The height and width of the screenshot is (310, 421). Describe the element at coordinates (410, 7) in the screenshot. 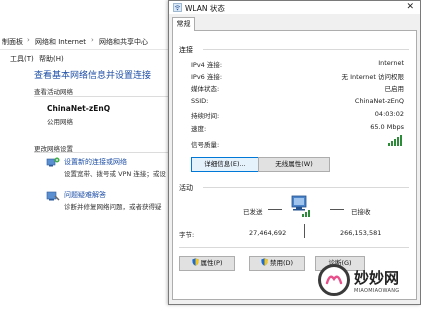

I see `close-icon: ✕` at that location.